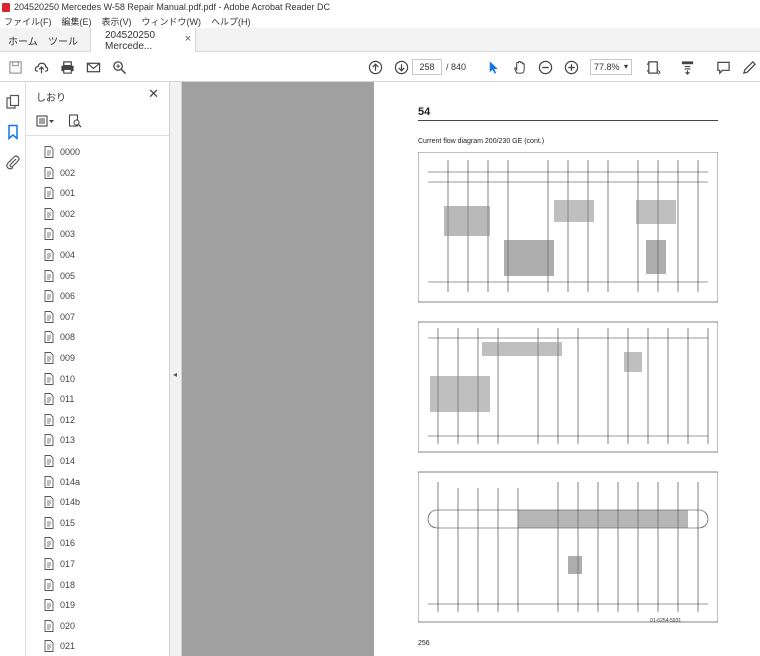  What do you see at coordinates (493, 67) in the screenshot?
I see `select-cursor-icon` at bounding box center [493, 67].